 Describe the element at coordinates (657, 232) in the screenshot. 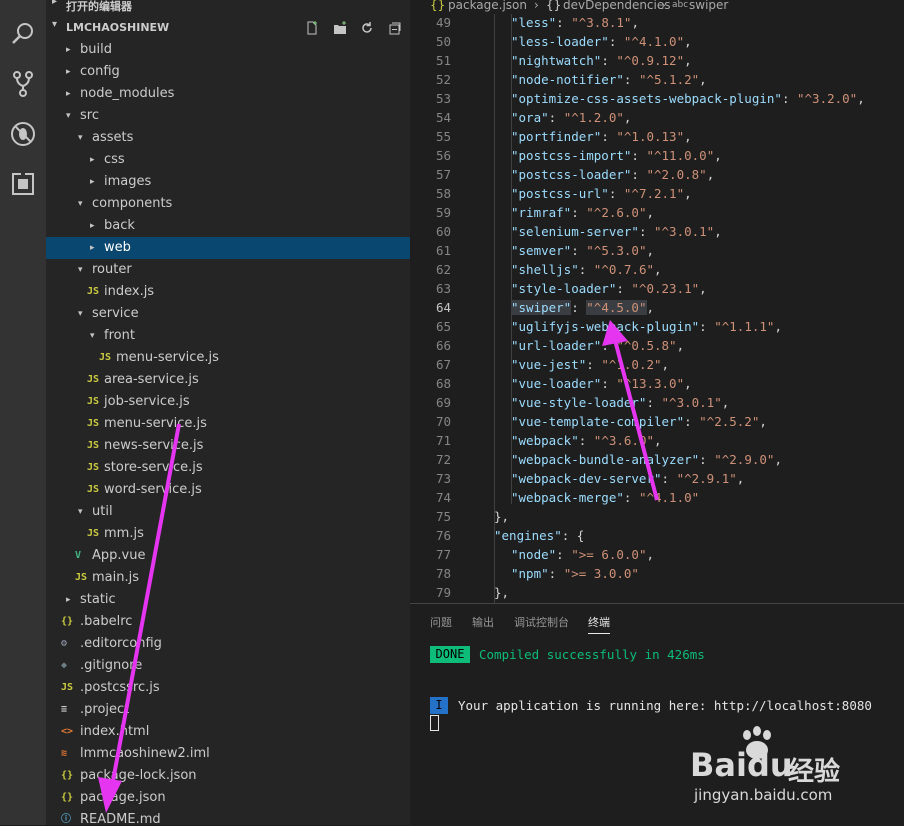

I see `code-line: 60 "selenium-server": "^3.0.1",` at that location.